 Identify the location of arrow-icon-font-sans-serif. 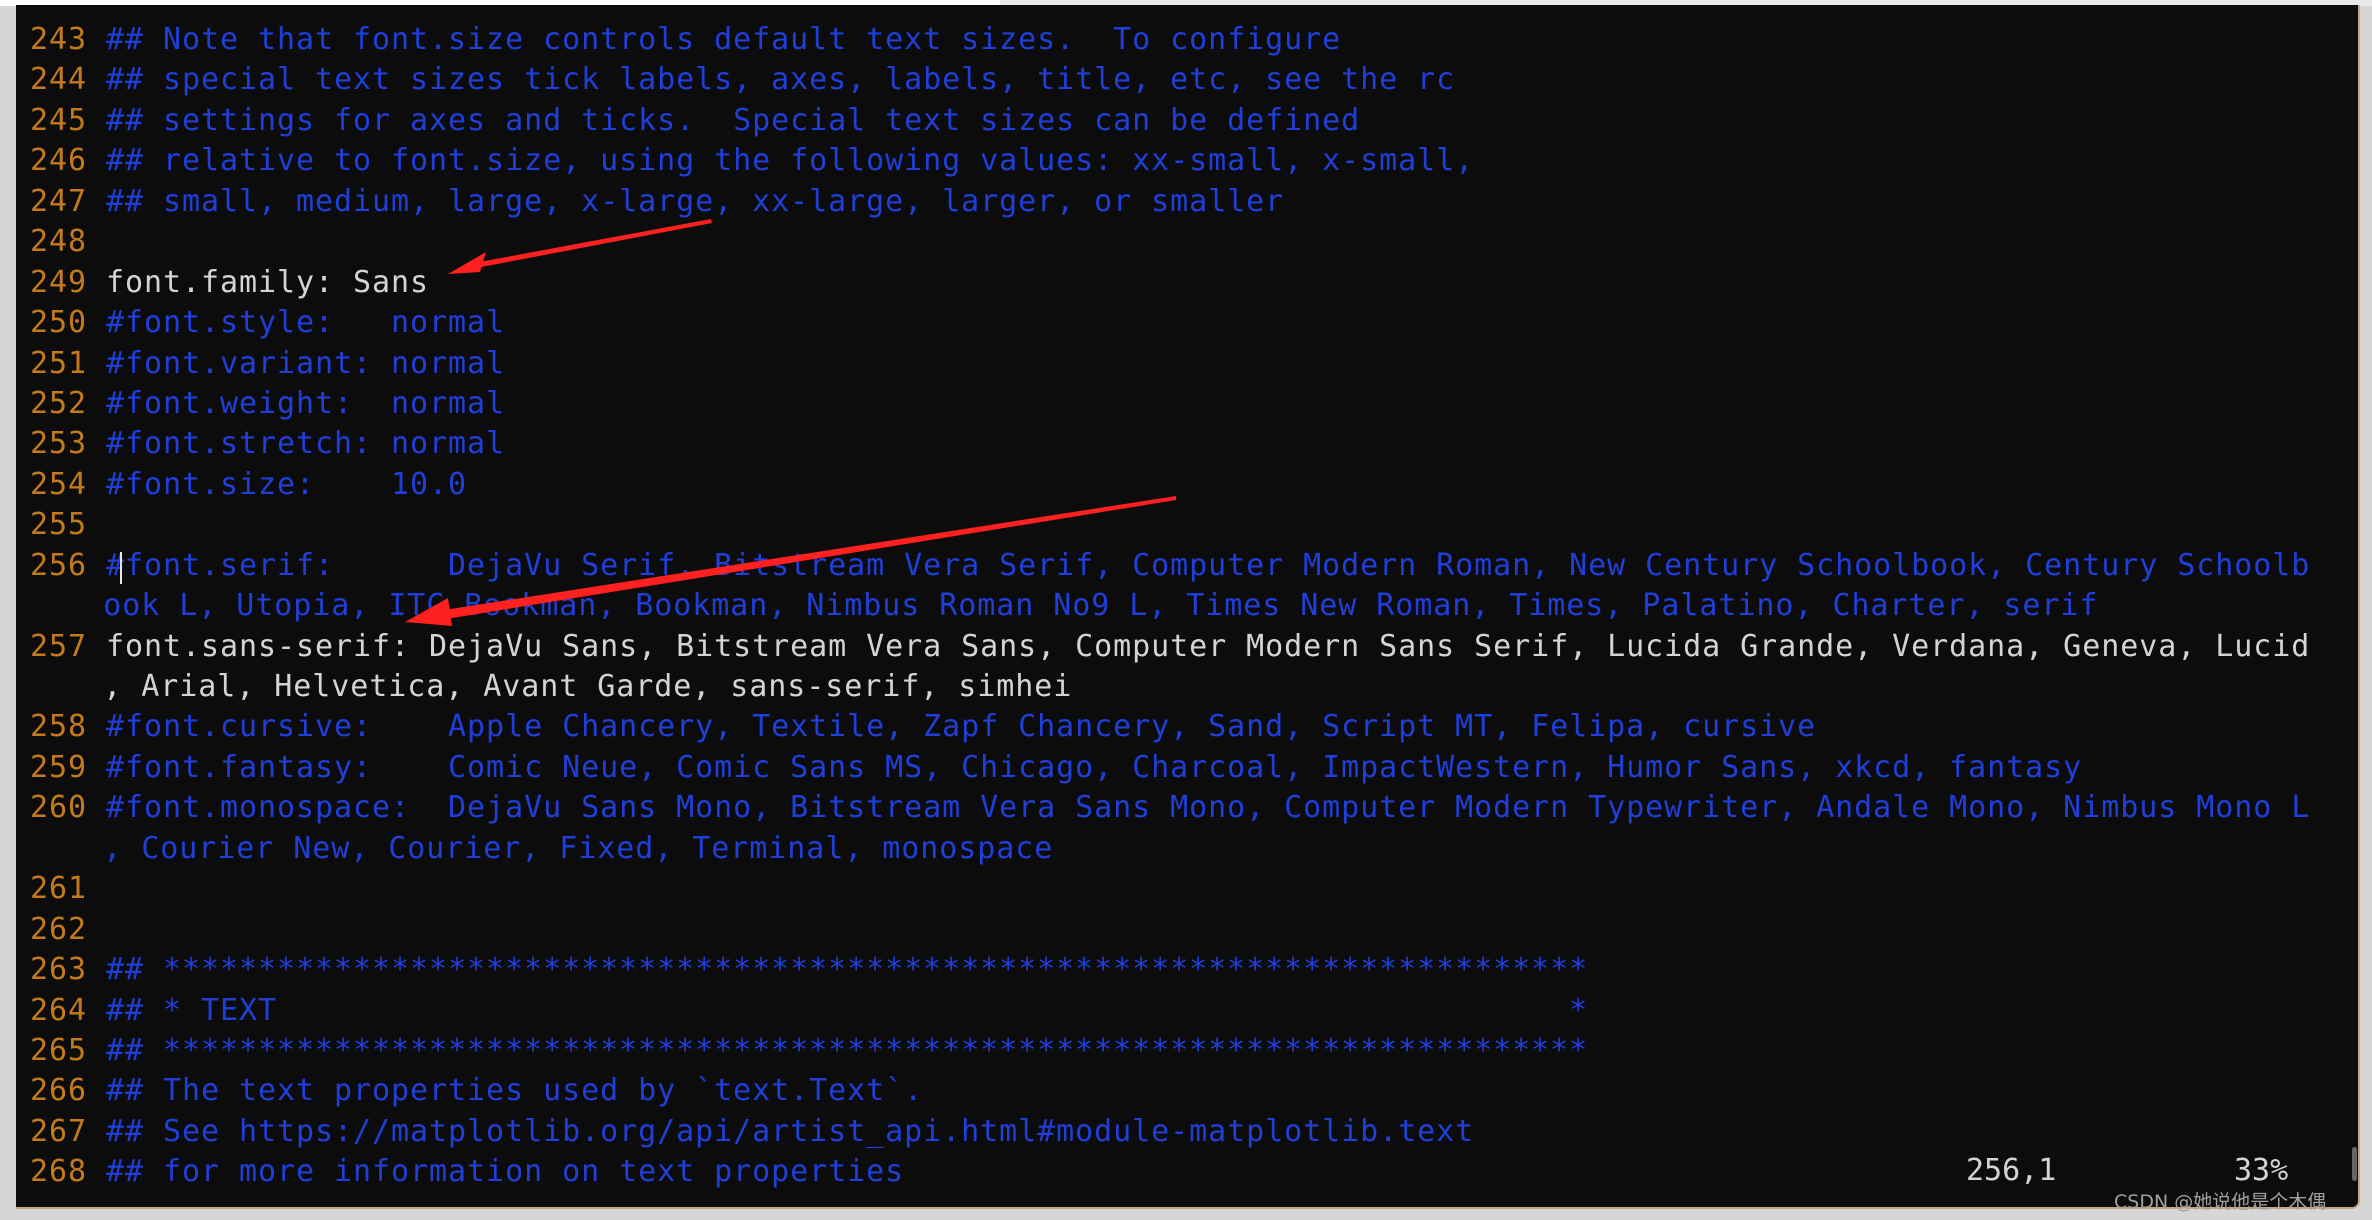
(790, 561).